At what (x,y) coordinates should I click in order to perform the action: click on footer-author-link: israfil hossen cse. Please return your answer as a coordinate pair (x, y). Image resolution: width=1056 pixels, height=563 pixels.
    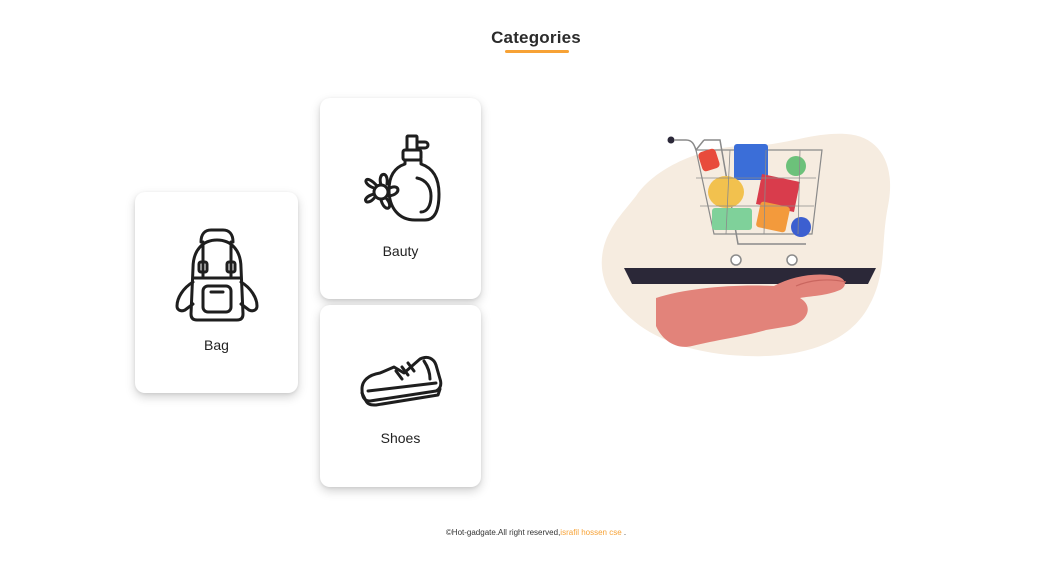
    Looking at the image, I should click on (590, 532).